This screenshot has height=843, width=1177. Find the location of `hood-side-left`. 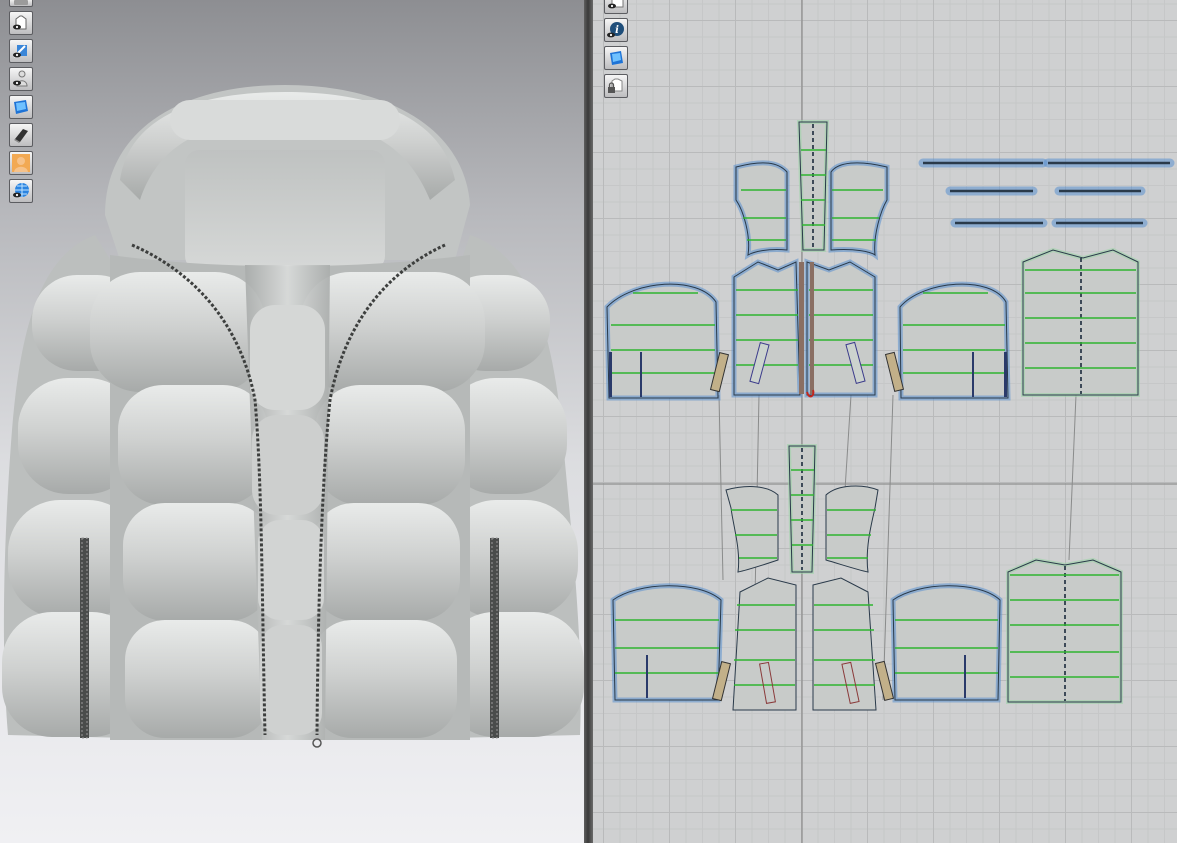

hood-side-left is located at coordinates (761, 210).